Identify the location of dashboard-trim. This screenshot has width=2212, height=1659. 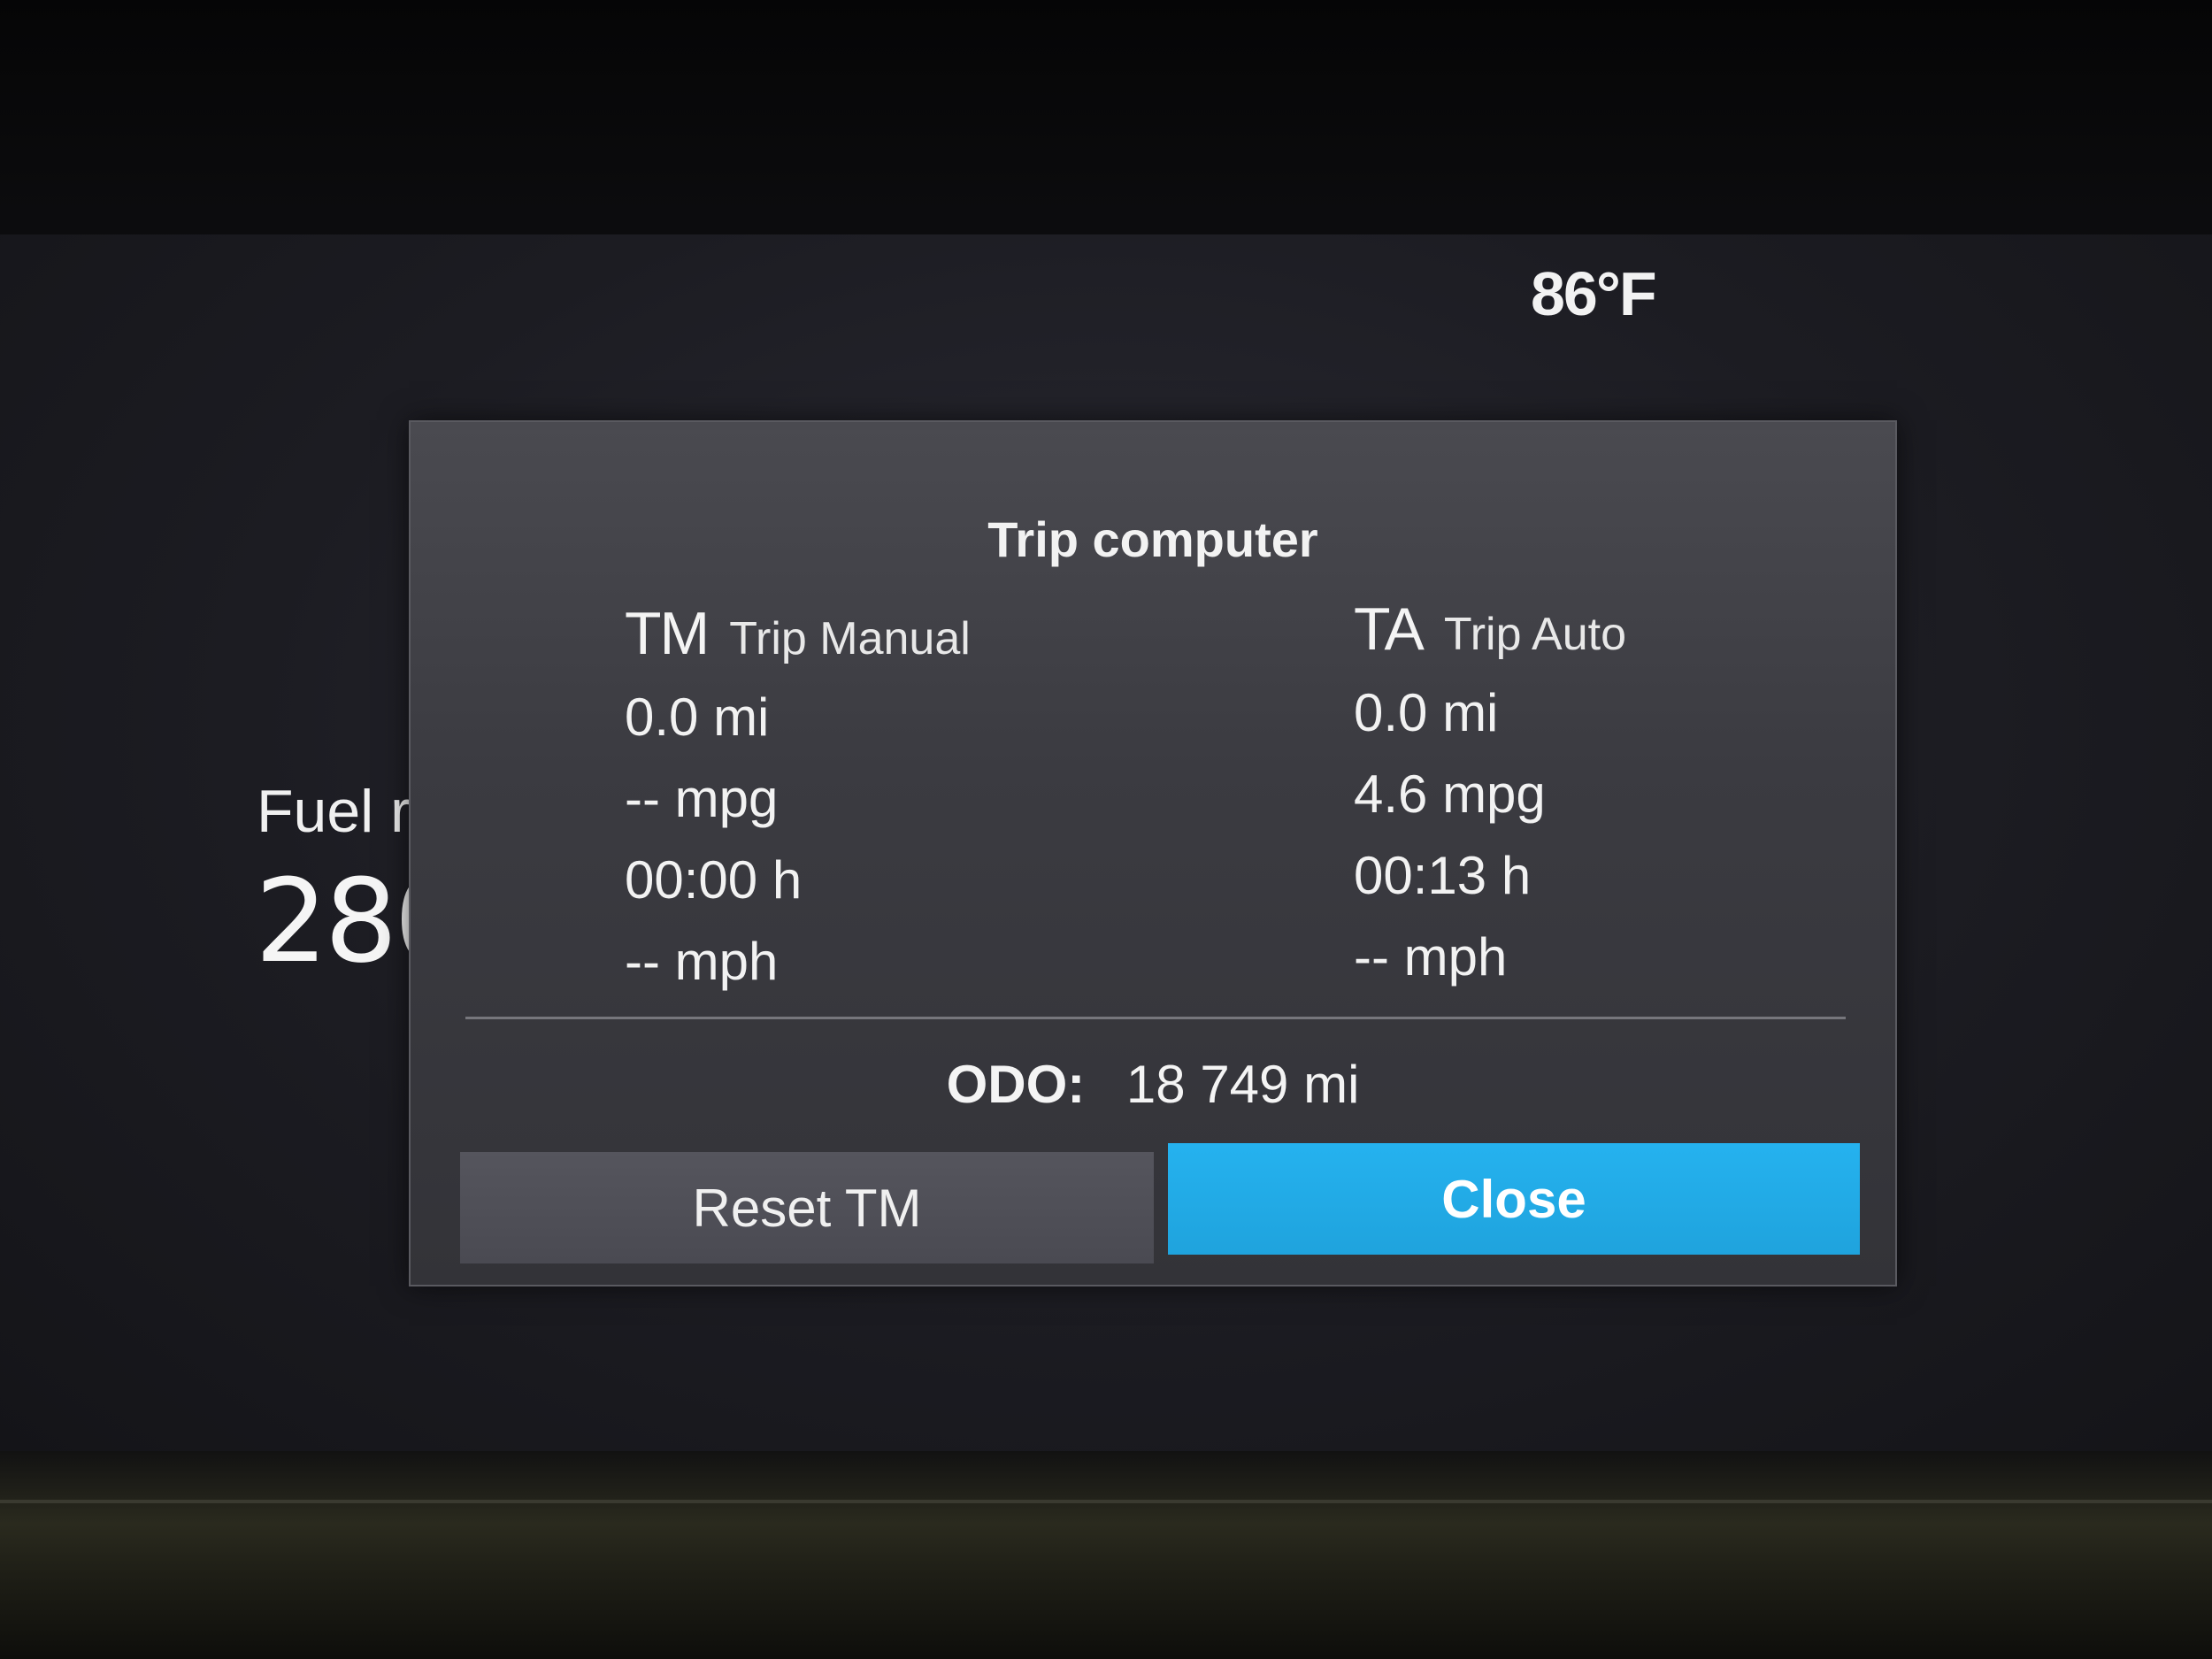
(1106, 1555).